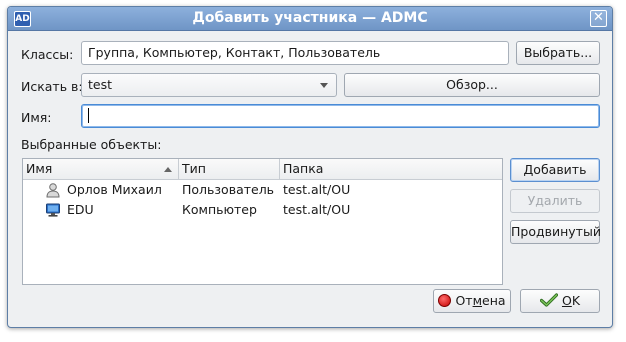 The width and height of the screenshot is (626, 342). What do you see at coordinates (53, 190) in the screenshot?
I see `user-icon` at bounding box center [53, 190].